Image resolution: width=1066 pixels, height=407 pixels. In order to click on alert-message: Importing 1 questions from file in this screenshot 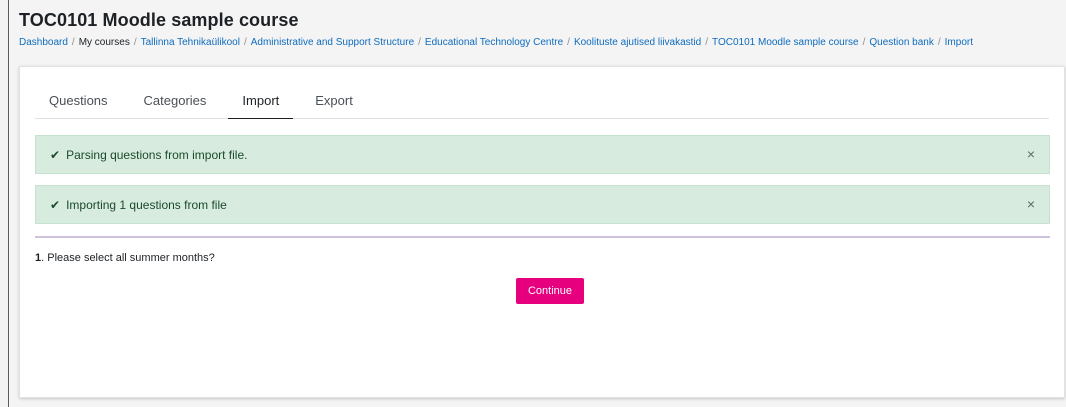, I will do `click(146, 204)`.